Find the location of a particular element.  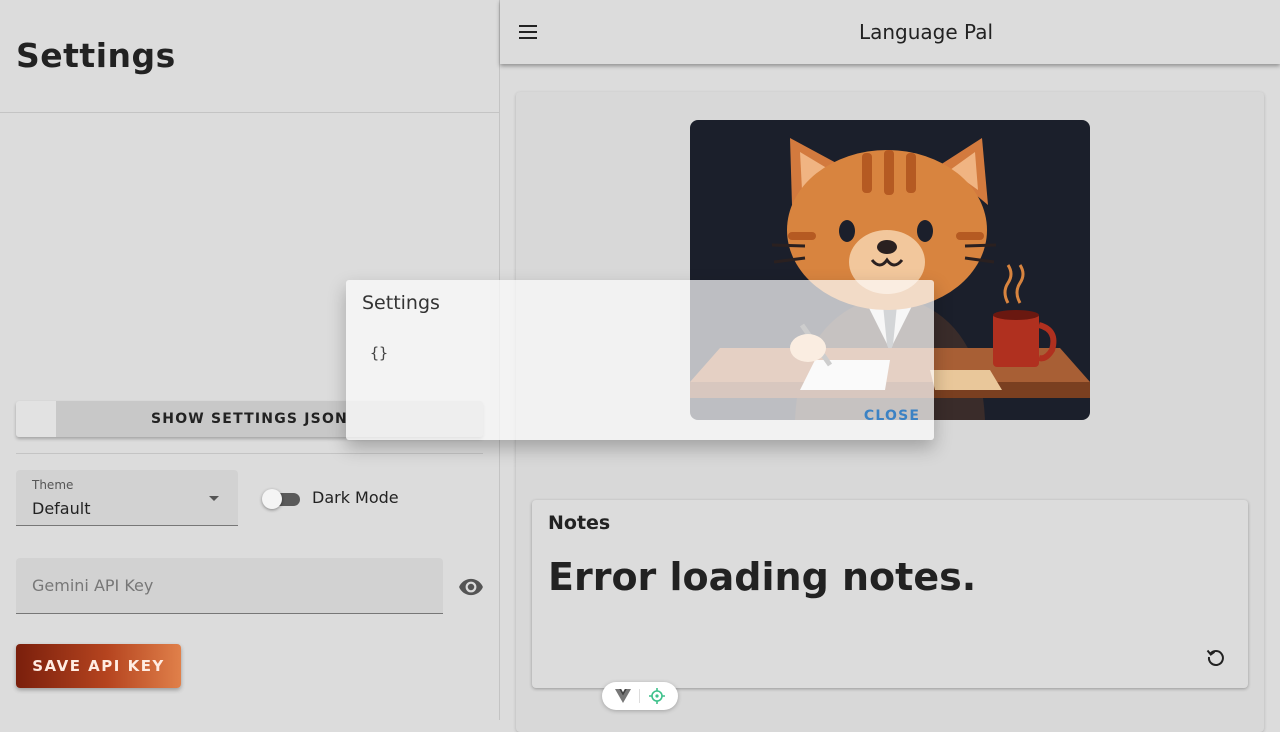

target-icon is located at coordinates (657, 696).